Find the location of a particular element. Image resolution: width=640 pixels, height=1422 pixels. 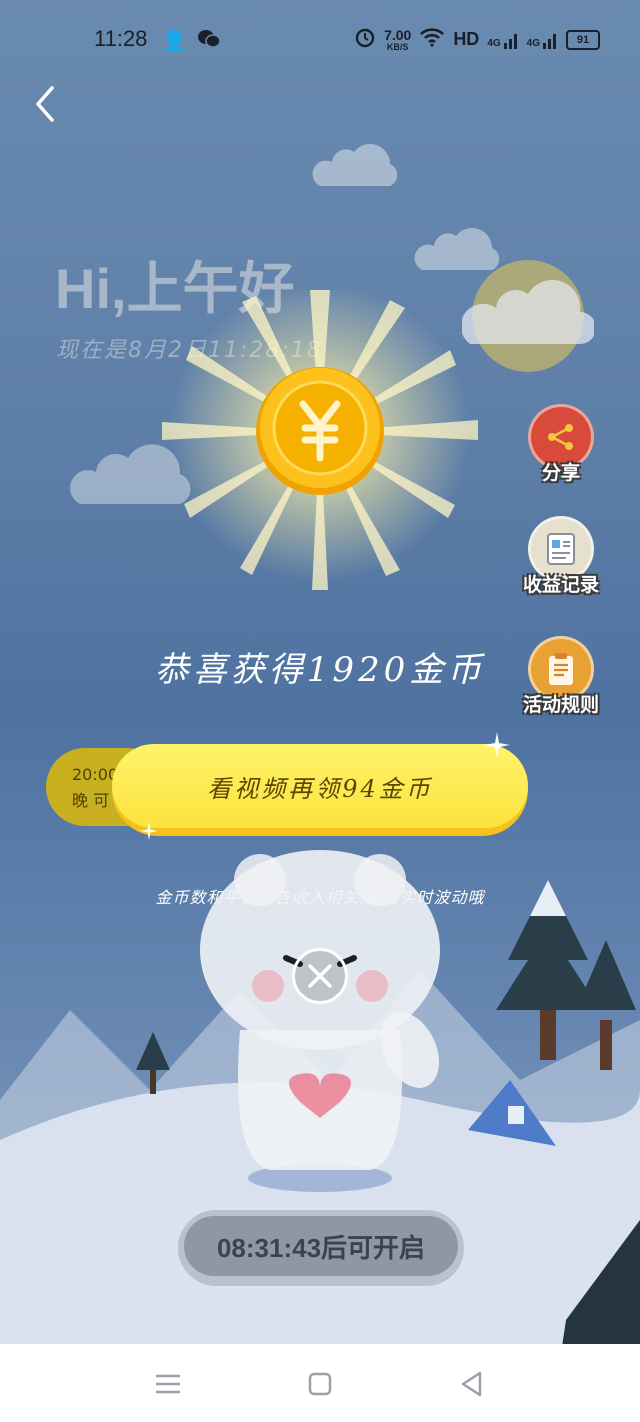

close-button is located at coordinates (320, 976).